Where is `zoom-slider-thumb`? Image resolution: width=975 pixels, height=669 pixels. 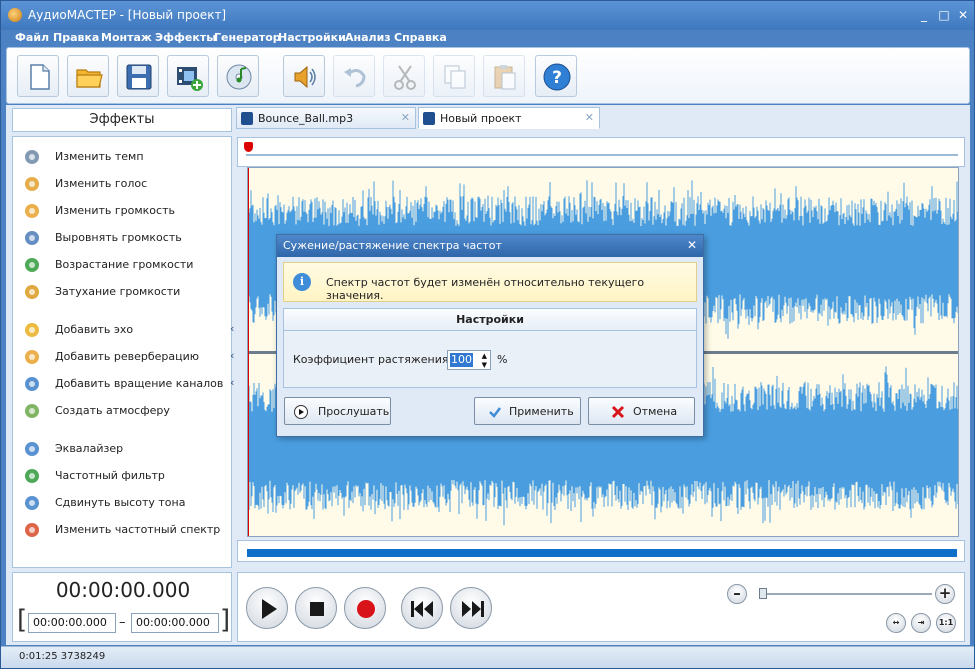 zoom-slider-thumb is located at coordinates (763, 593).